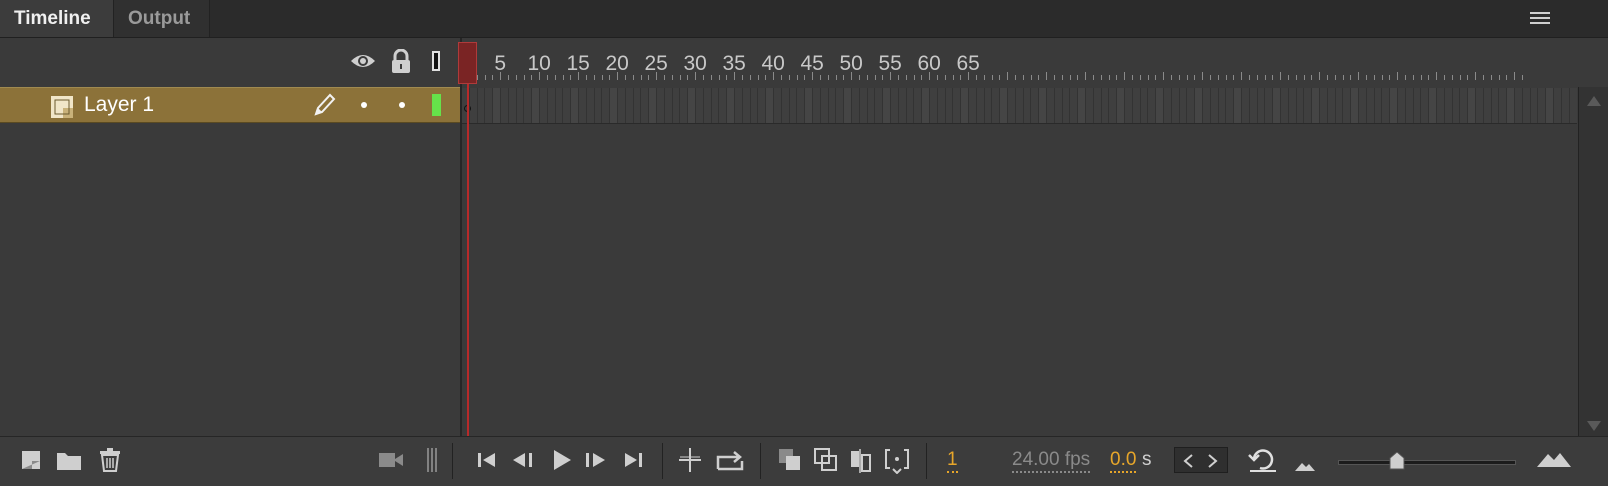 The height and width of the screenshot is (486, 1608). I want to click on lock-all-icon, so click(401, 63).